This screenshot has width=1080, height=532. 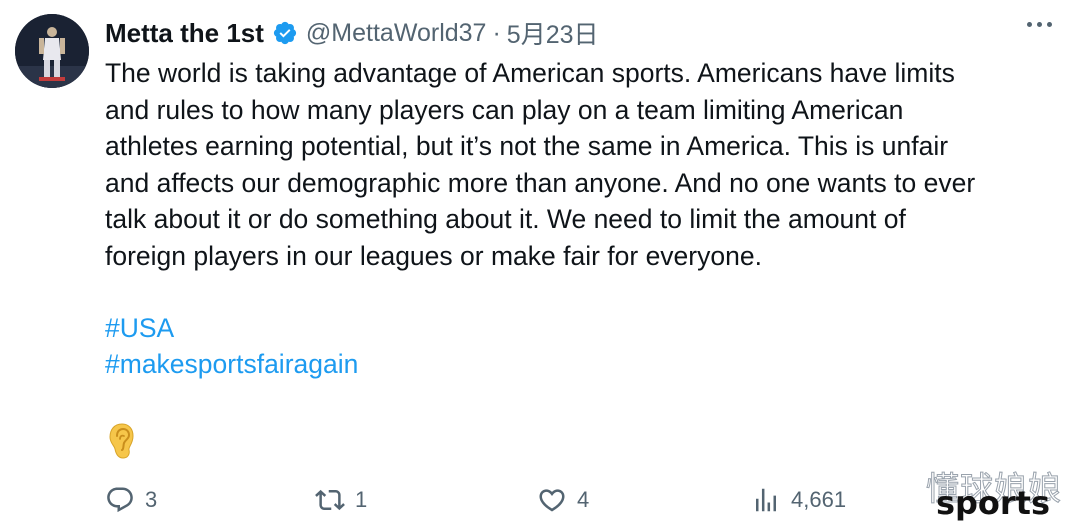 I want to click on retweet-icon, so click(x=330, y=500).